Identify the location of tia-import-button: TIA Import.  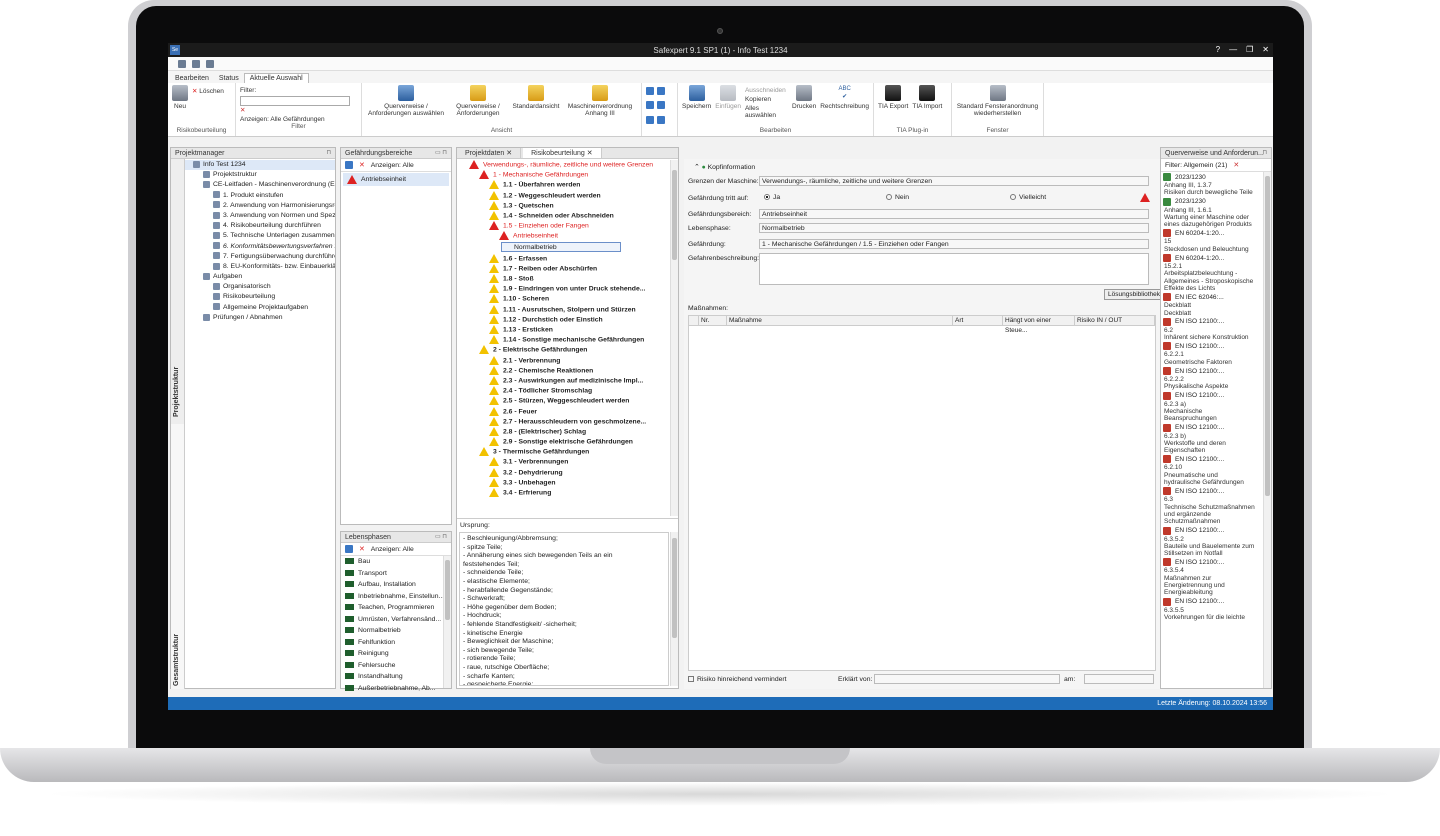
(927, 97).